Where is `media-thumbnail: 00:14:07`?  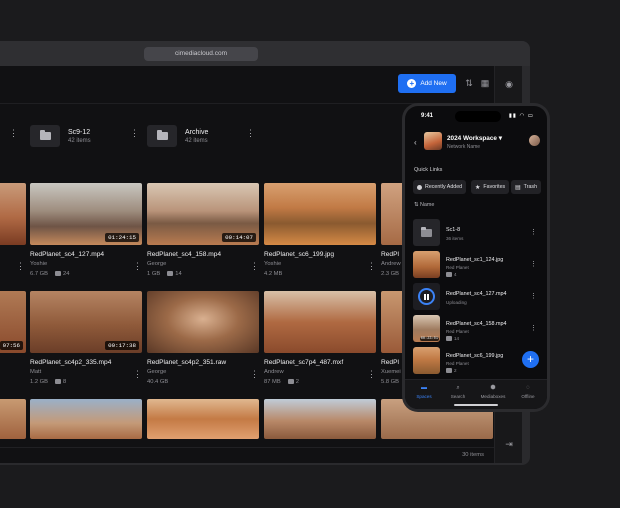 media-thumbnail: 00:14:07 is located at coordinates (203, 214).